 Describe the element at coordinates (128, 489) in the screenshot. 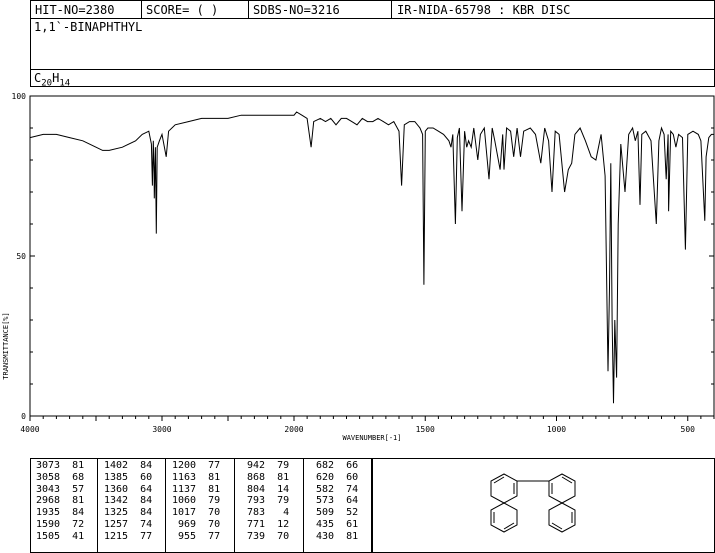

I see `peak-row: 1360 64` at that location.